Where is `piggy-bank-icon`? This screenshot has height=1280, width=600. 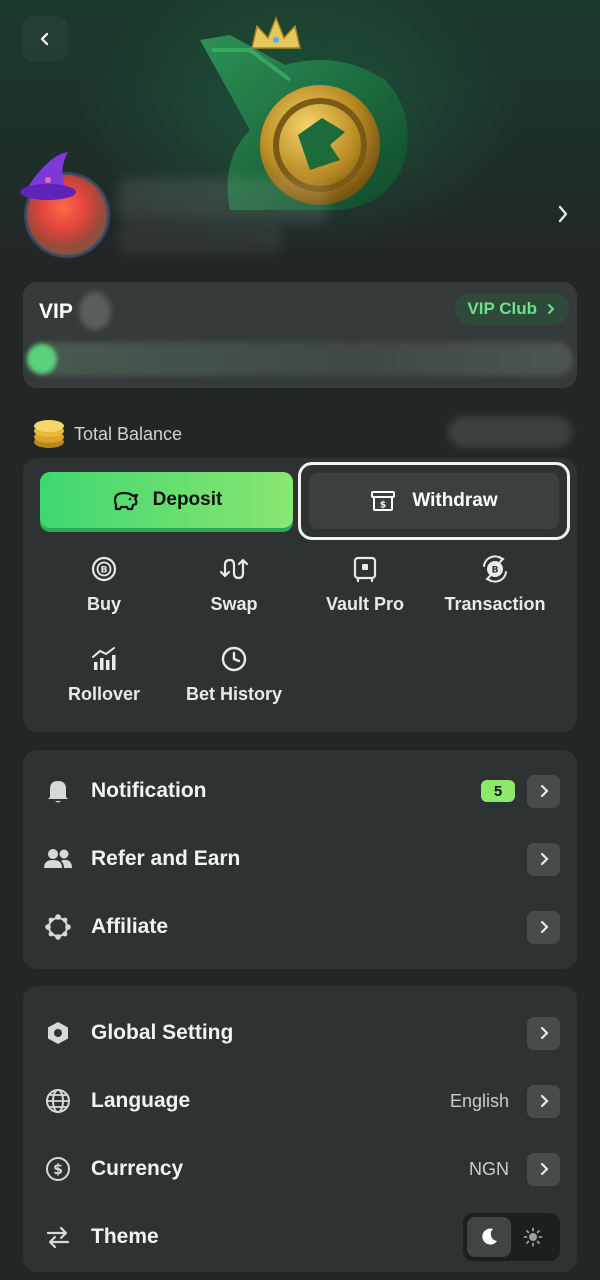
piggy-bank-icon is located at coordinates (125, 501).